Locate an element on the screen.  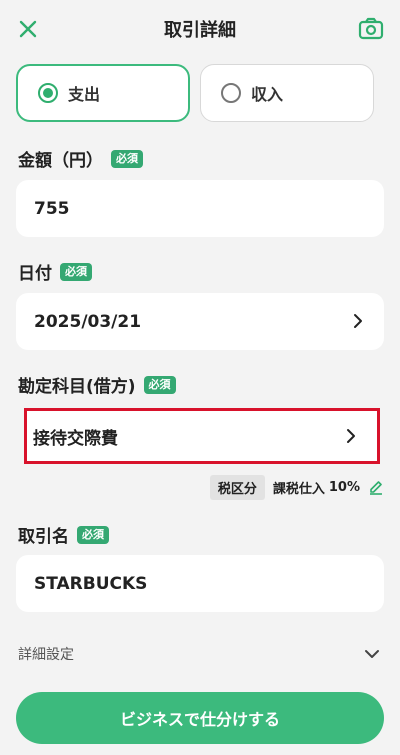
account-label-row: 勘定科目(借方) 必須 is located at coordinates (97, 384).